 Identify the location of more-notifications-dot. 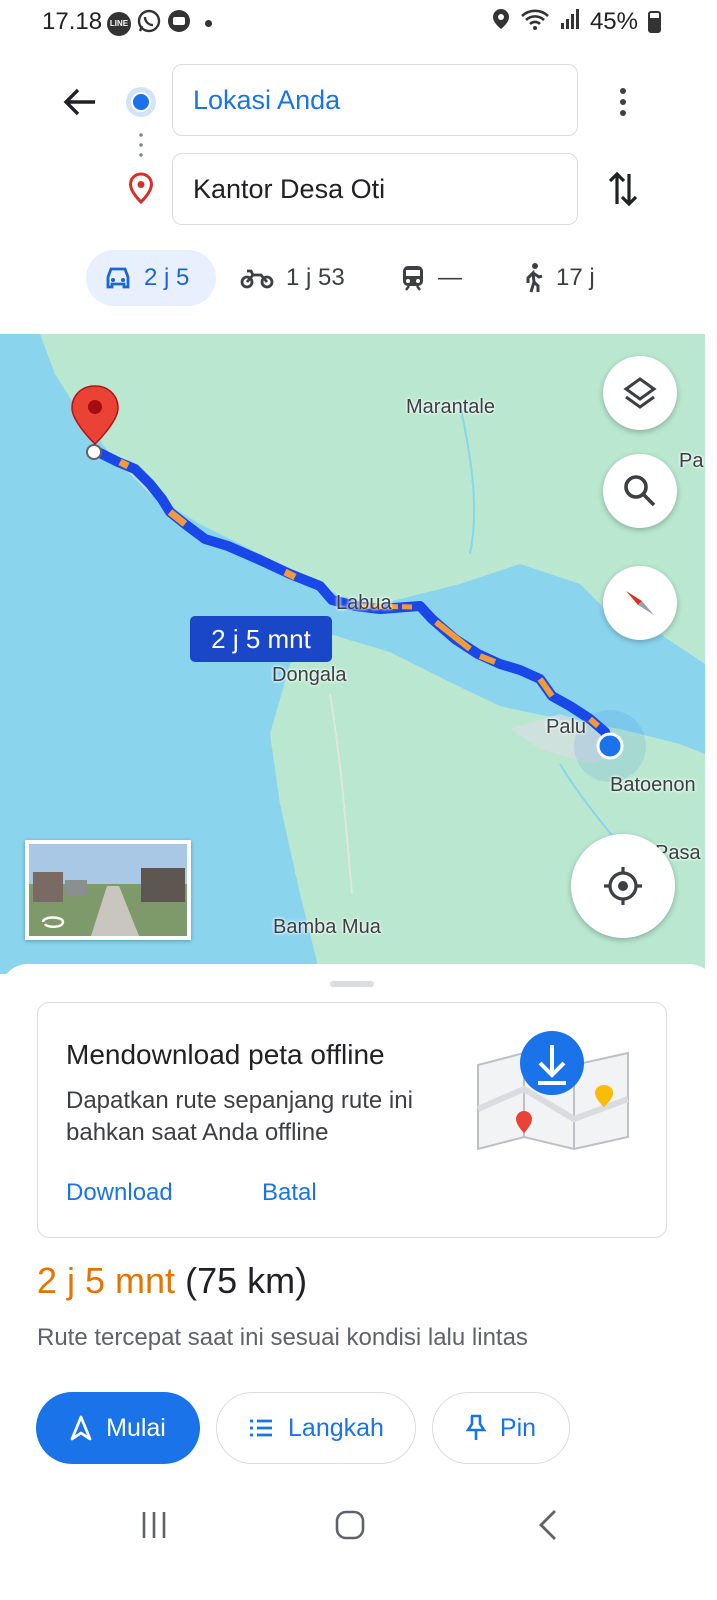
(208, 23).